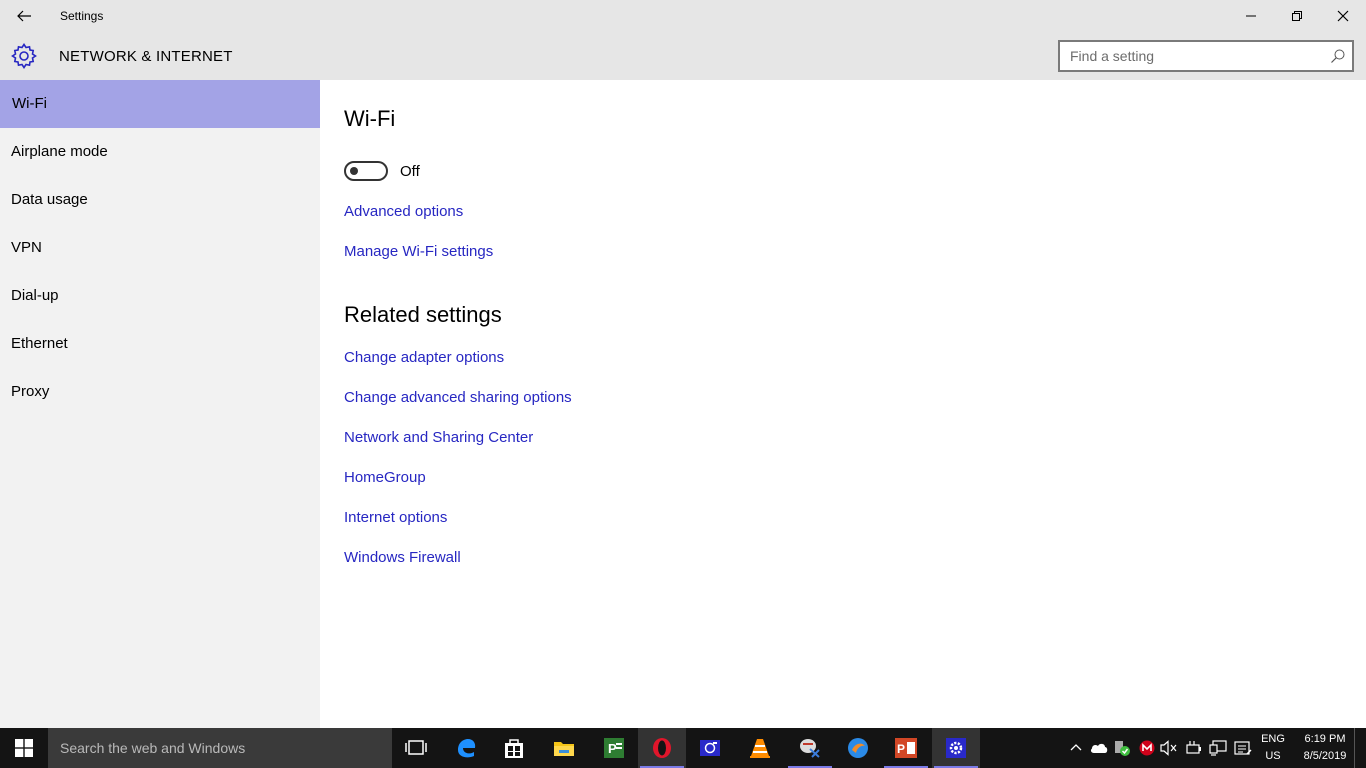  Describe the element at coordinates (24, 56) in the screenshot. I see `gear-icon` at that location.